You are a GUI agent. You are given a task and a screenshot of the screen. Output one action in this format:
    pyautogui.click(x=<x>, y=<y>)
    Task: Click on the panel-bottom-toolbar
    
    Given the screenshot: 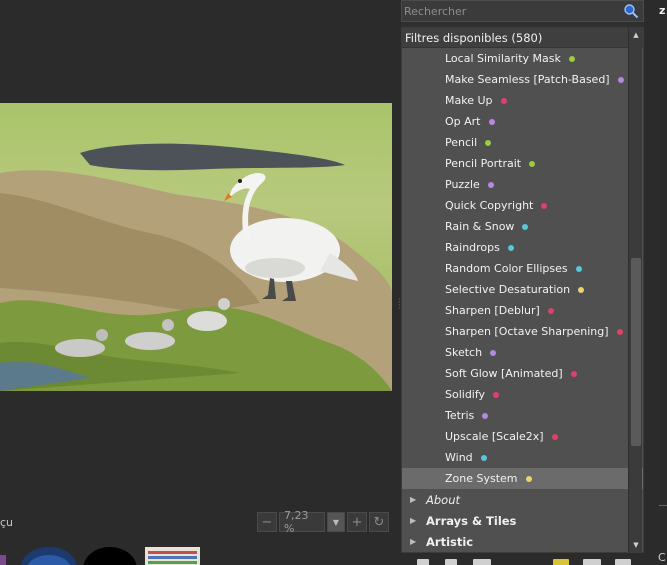 What is the action you would take?
    pyautogui.click(x=522, y=559)
    